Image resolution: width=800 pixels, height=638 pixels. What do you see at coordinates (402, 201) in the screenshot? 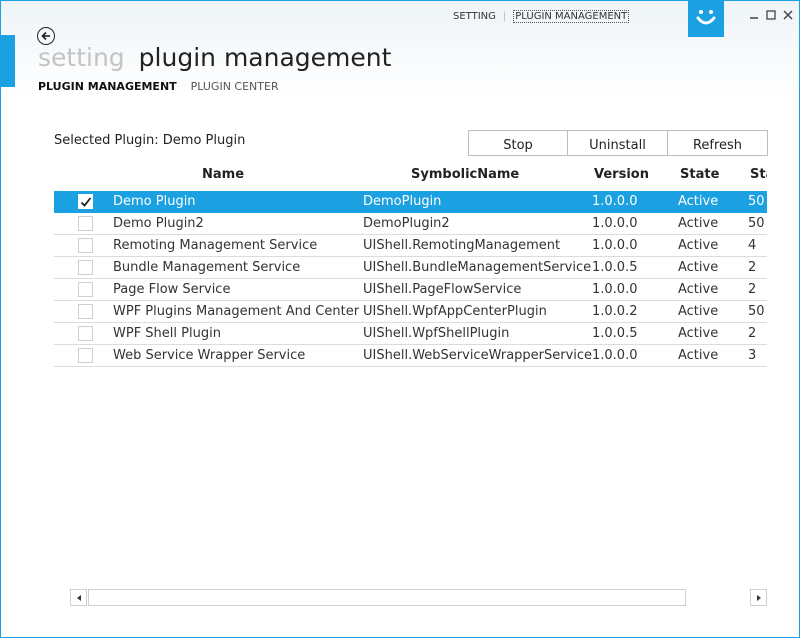
I see `cell-symbolic-name: DemoPlugin` at bounding box center [402, 201].